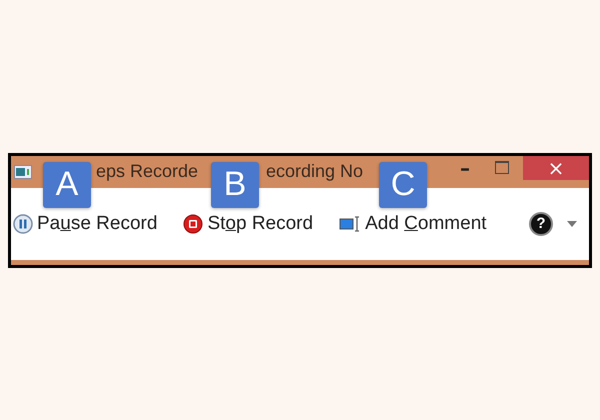  Describe the element at coordinates (235, 185) in the screenshot. I see `callout-label: B` at that location.